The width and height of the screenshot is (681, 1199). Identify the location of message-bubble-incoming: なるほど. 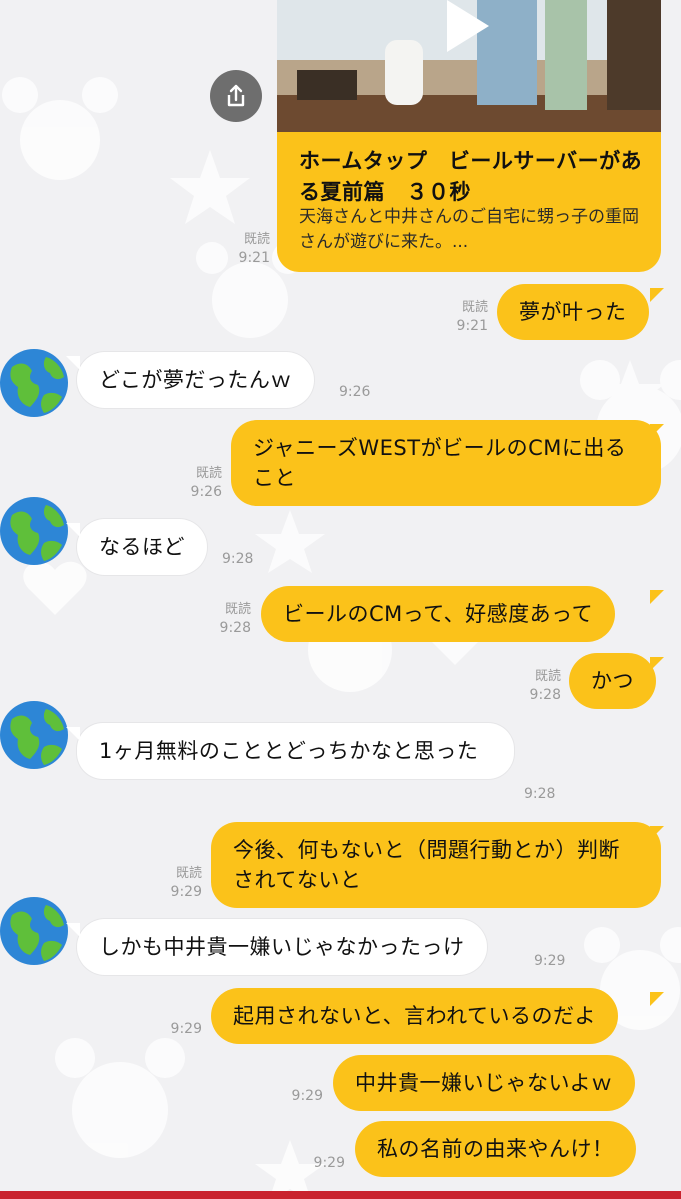
(142, 547).